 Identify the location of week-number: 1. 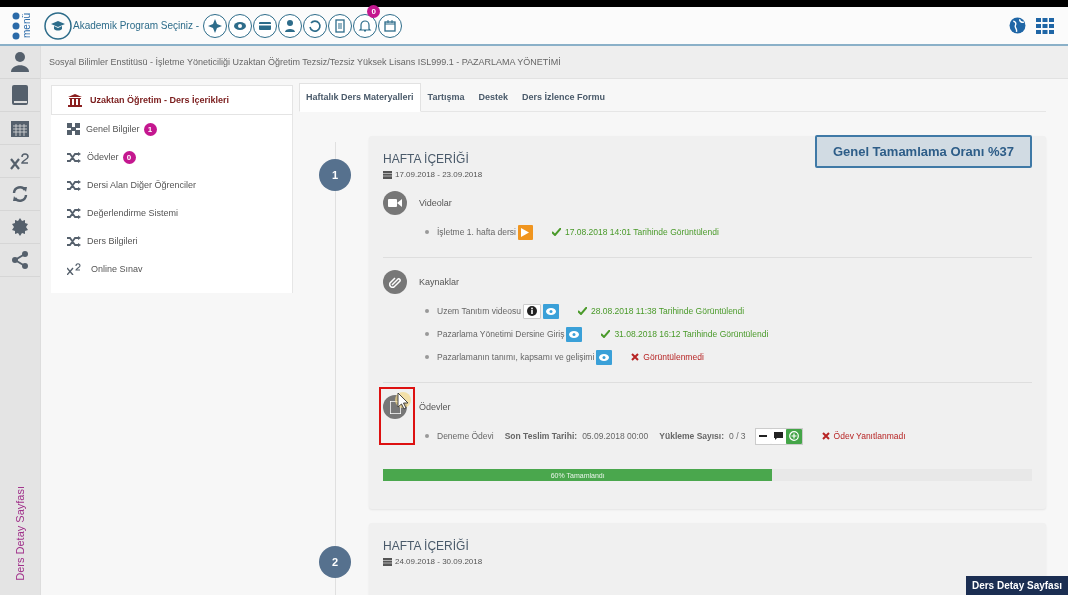
(335, 175).